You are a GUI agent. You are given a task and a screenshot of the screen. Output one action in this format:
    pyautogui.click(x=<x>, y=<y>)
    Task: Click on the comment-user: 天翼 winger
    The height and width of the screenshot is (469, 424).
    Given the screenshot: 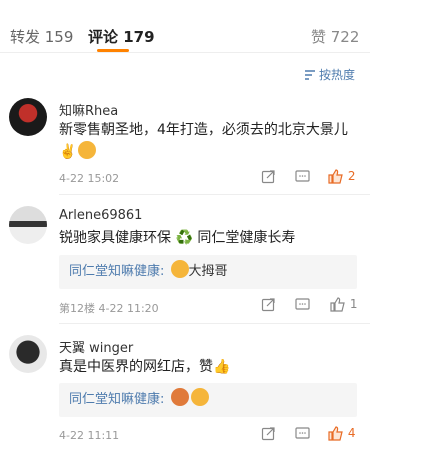 What is the action you would take?
    pyautogui.click(x=96, y=346)
    